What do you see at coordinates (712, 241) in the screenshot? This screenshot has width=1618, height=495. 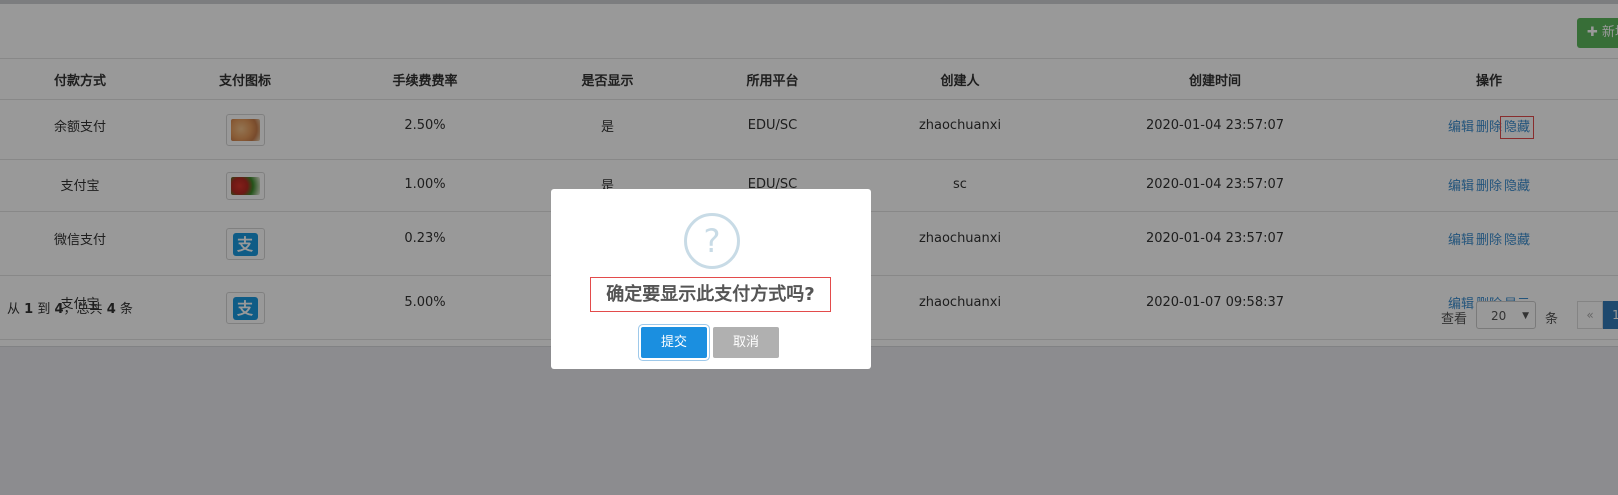 I see `question-icon: ?` at bounding box center [712, 241].